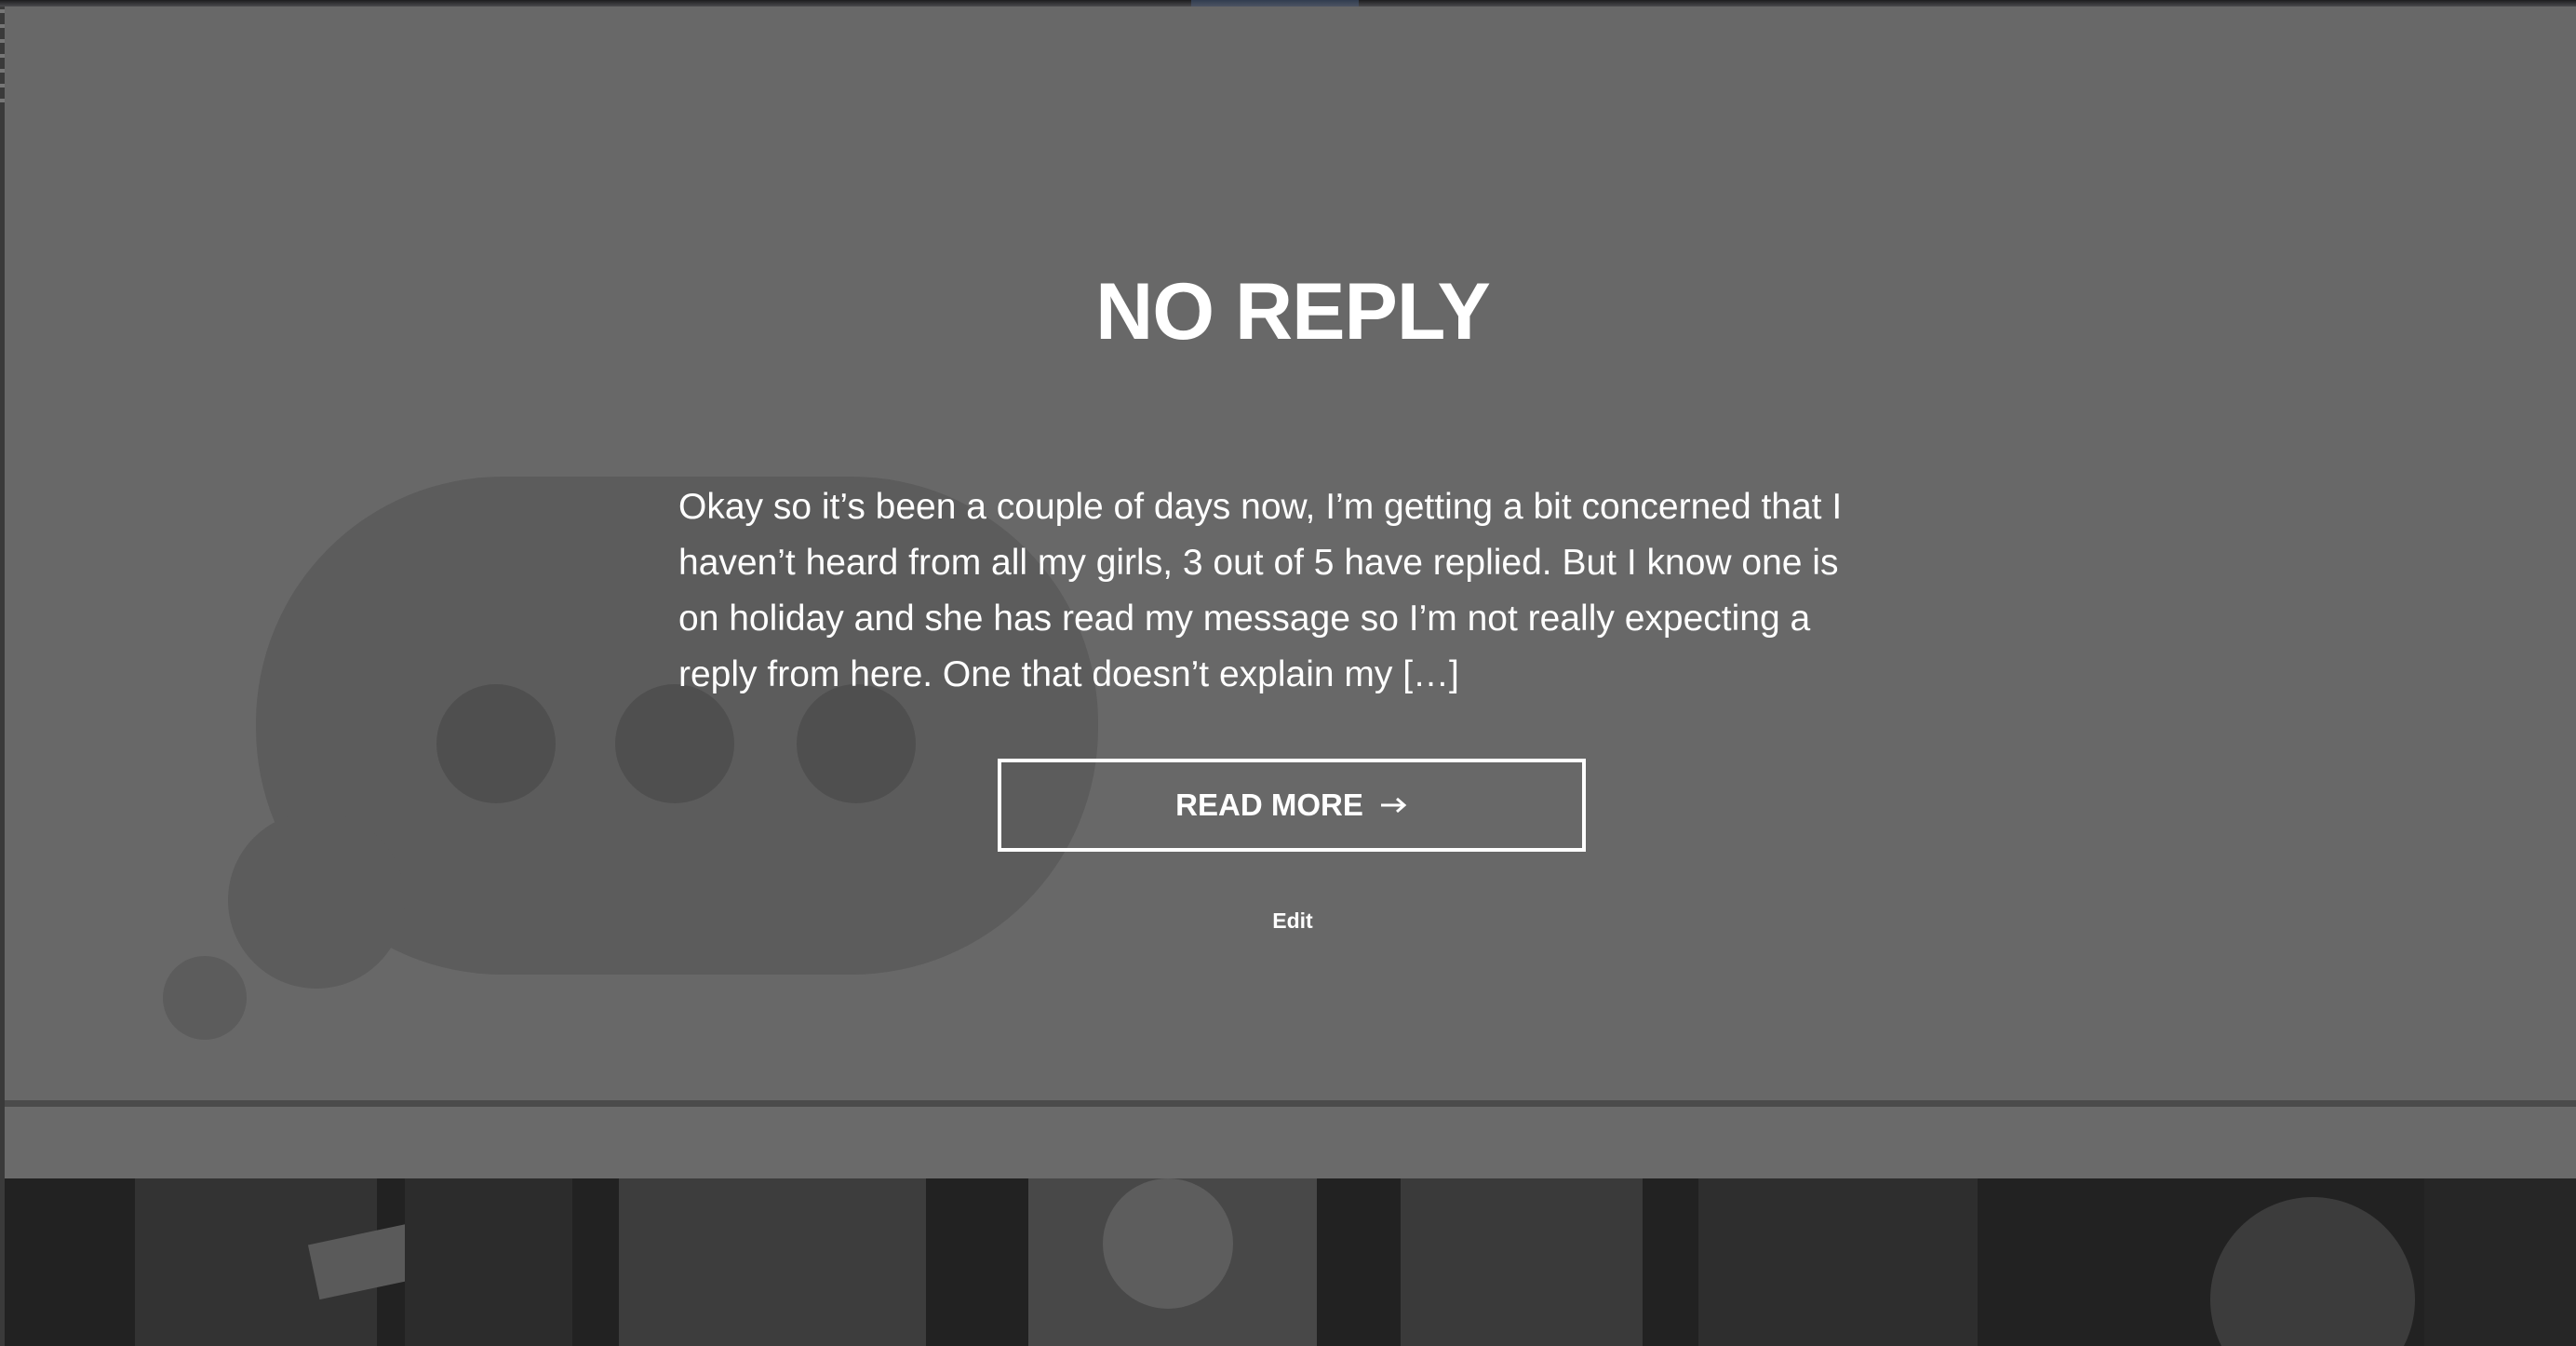 This screenshot has width=2576, height=1346. What do you see at coordinates (1269, 804) in the screenshot?
I see `read-more-label: READ MORE` at bounding box center [1269, 804].